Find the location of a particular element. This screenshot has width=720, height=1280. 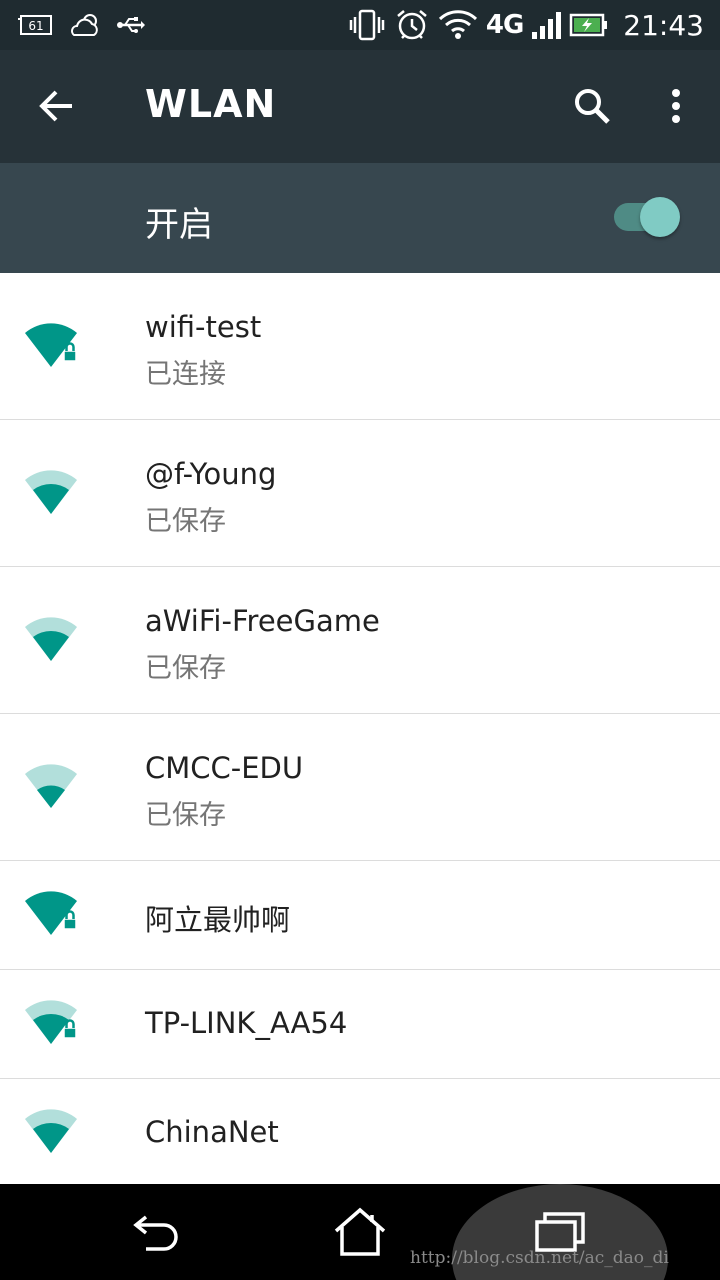

network-name: aWiFi-FreeGame is located at coordinates (262, 621).